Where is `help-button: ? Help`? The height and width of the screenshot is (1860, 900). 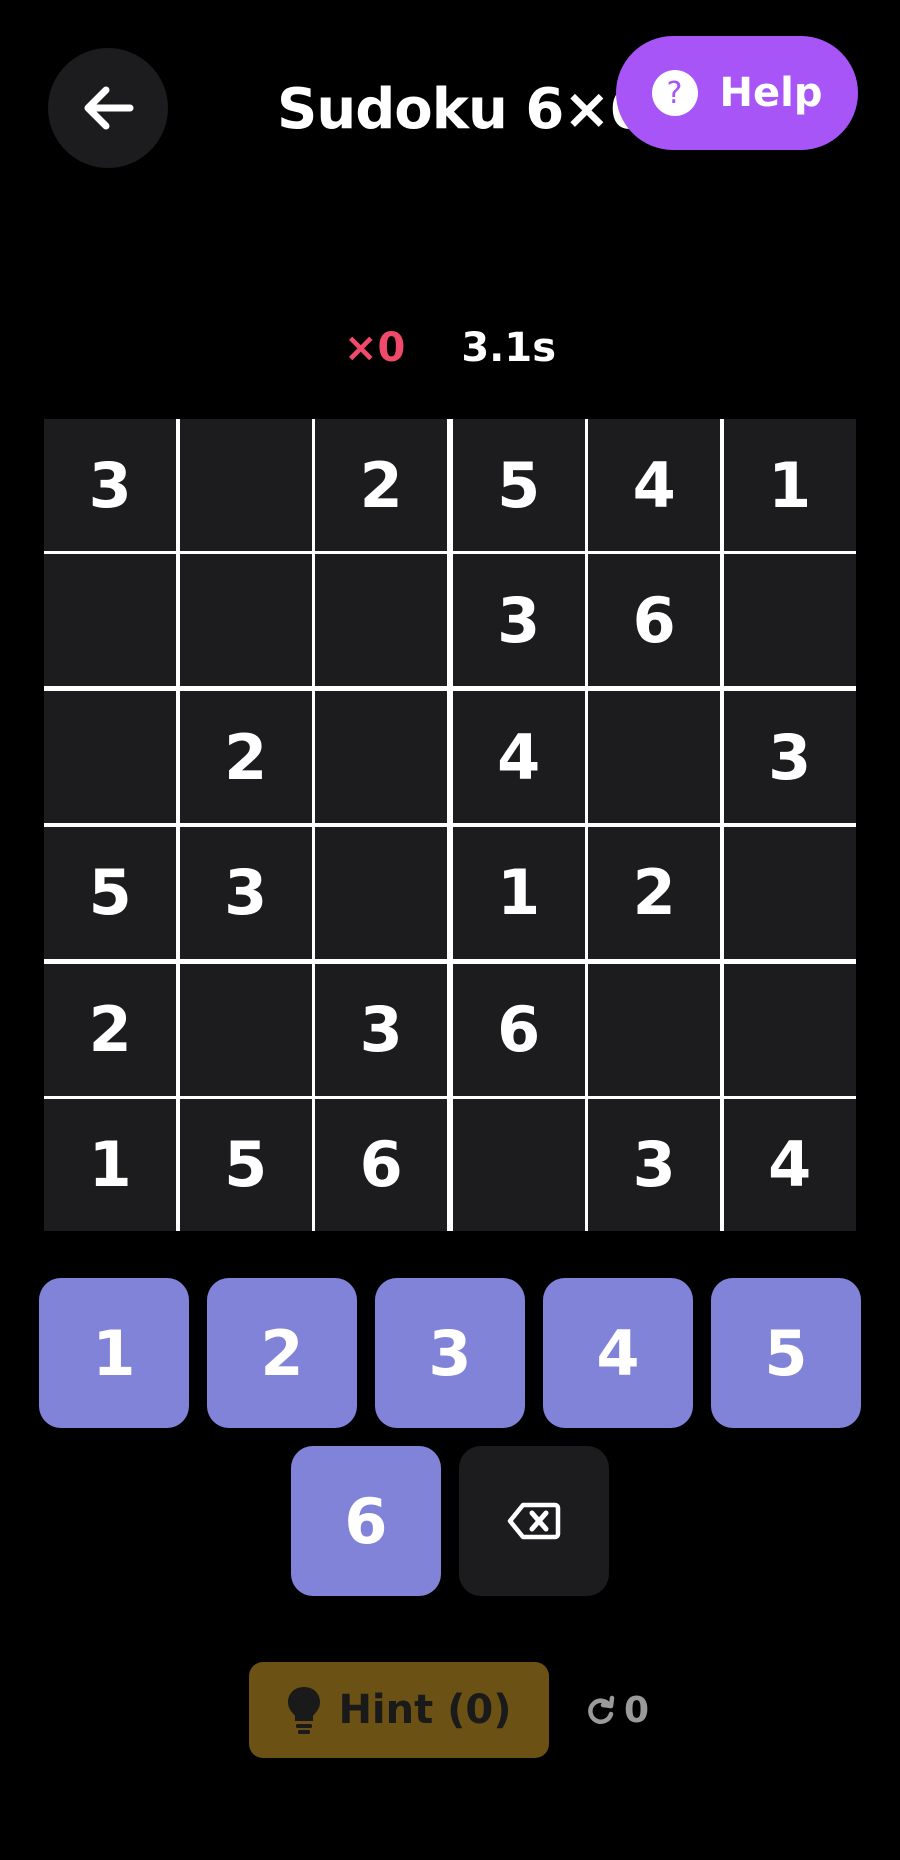 help-button: ? Help is located at coordinates (737, 93).